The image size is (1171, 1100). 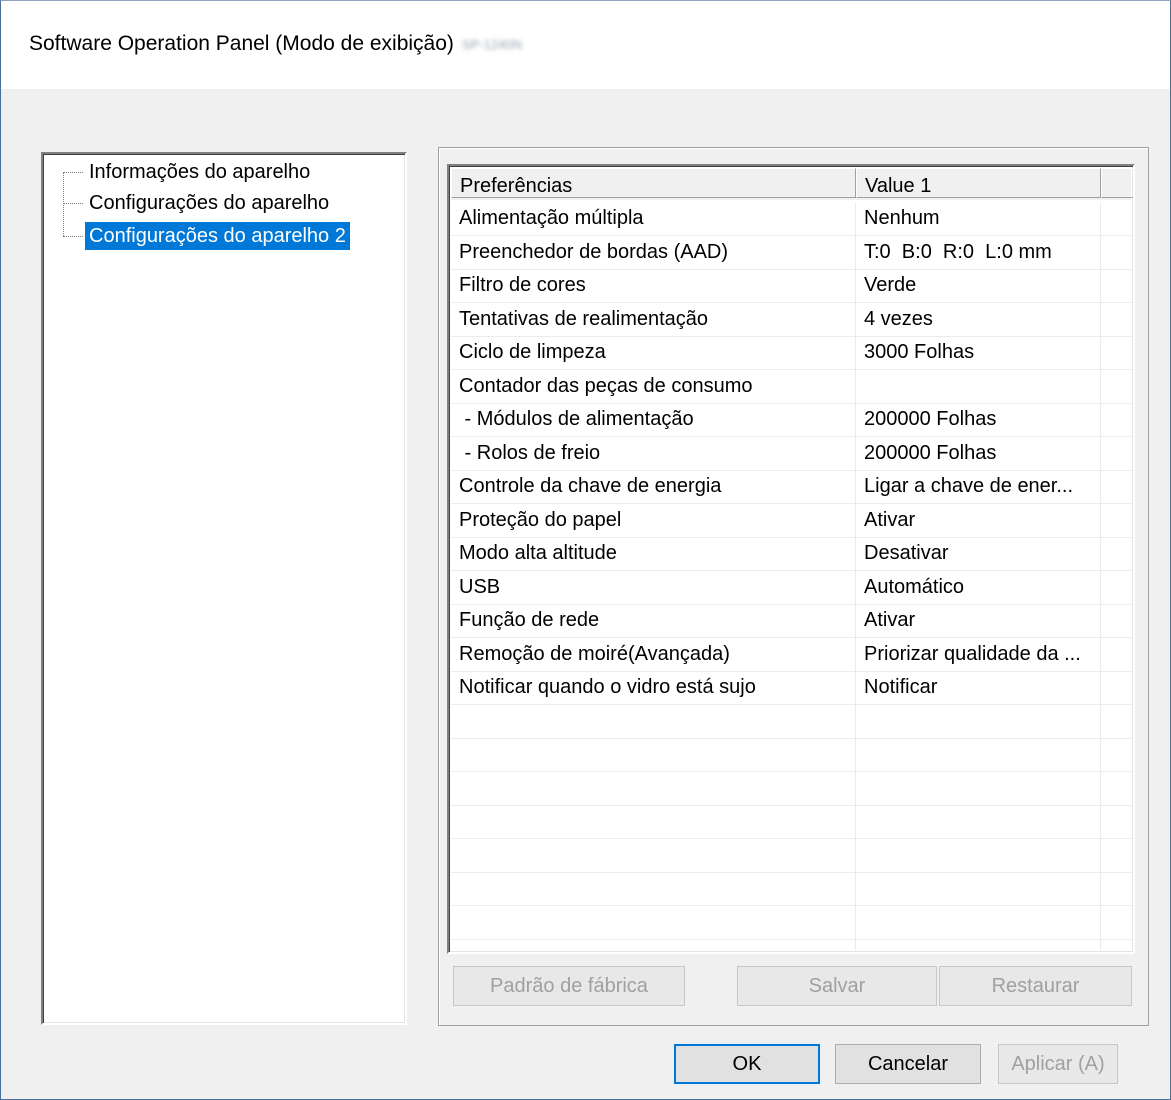 What do you see at coordinates (890, 285) in the screenshot?
I see `setting-value-cell: Verde` at bounding box center [890, 285].